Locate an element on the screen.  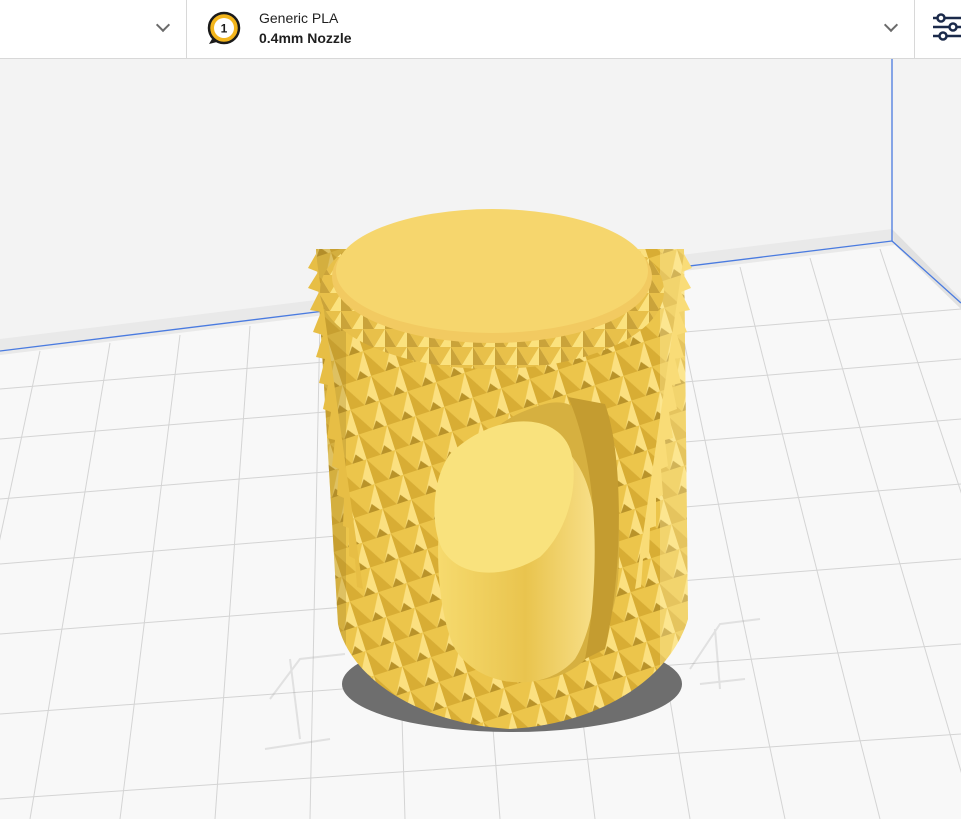
extruder-number: 1 is located at coordinates (224, 29).